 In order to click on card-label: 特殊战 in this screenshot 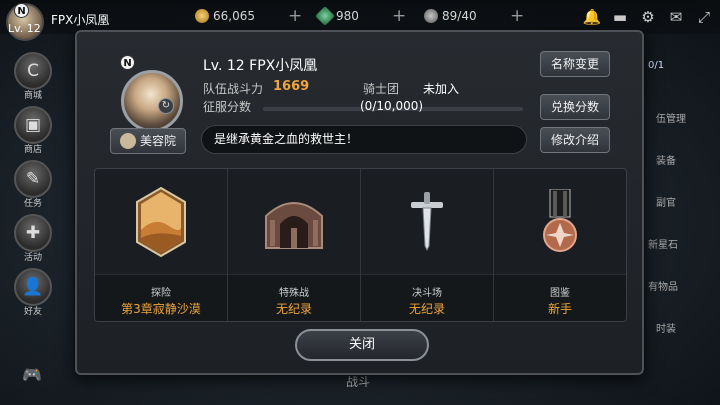, I will do `click(294, 293)`.